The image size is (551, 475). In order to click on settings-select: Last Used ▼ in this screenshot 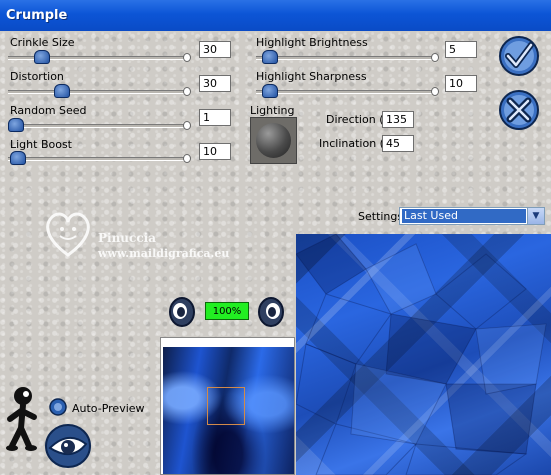, I will do `click(472, 216)`.